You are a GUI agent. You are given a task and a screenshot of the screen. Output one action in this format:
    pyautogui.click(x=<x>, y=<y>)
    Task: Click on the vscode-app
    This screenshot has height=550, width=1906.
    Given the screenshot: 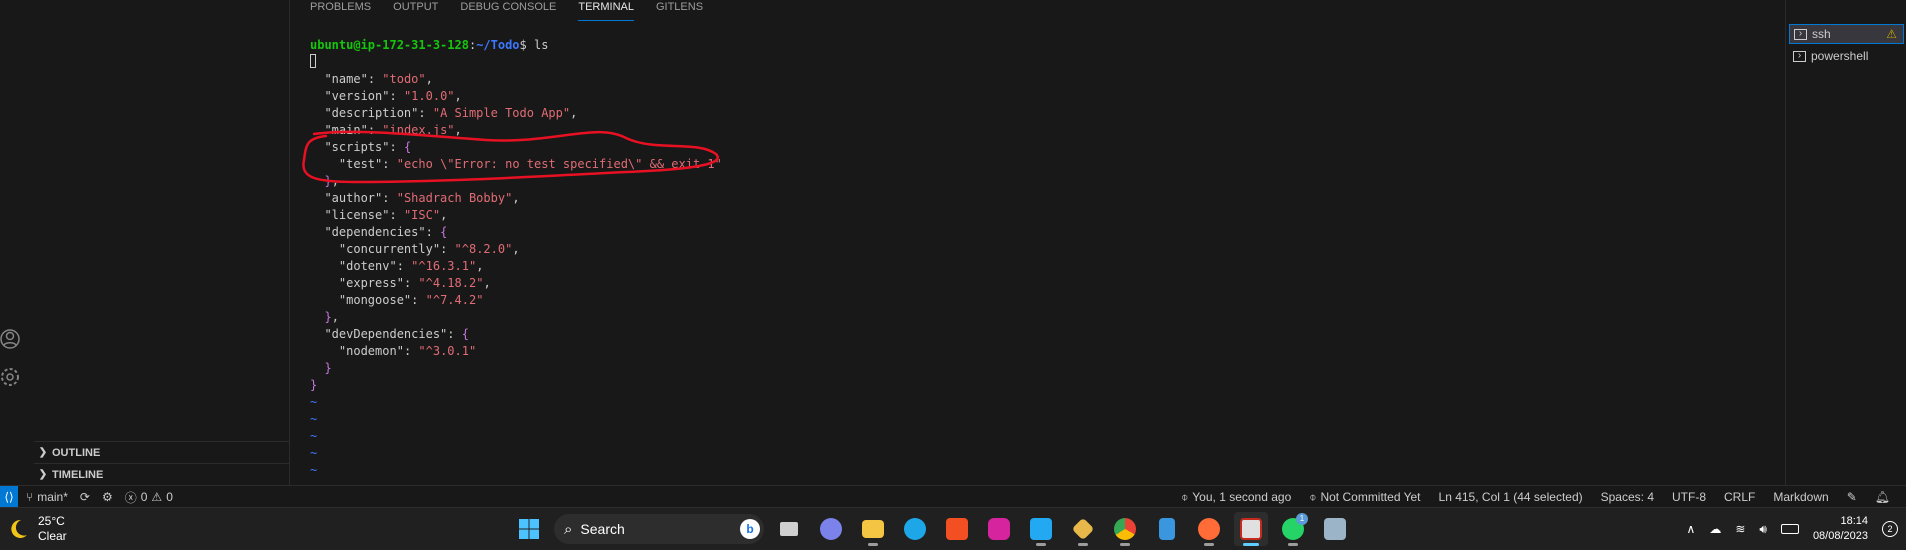 What is the action you would take?
    pyautogui.click(x=1041, y=529)
    